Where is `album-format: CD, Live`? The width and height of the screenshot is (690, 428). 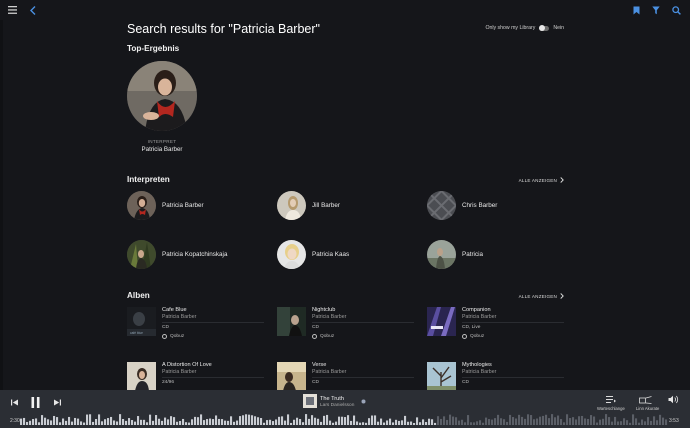
album-format: CD, Live is located at coordinates (471, 327).